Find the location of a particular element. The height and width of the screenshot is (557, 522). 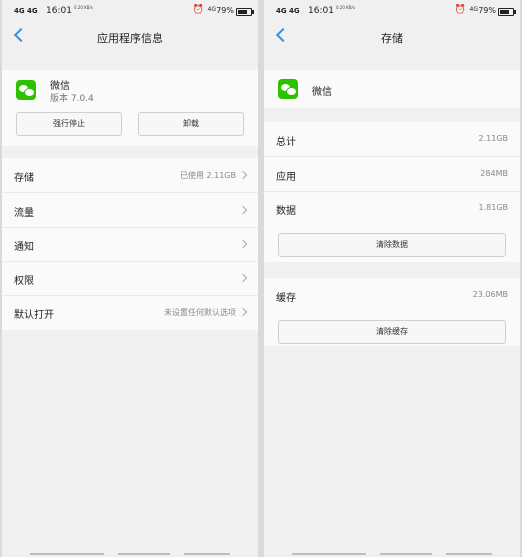

row-label: 流量 is located at coordinates (24, 213).